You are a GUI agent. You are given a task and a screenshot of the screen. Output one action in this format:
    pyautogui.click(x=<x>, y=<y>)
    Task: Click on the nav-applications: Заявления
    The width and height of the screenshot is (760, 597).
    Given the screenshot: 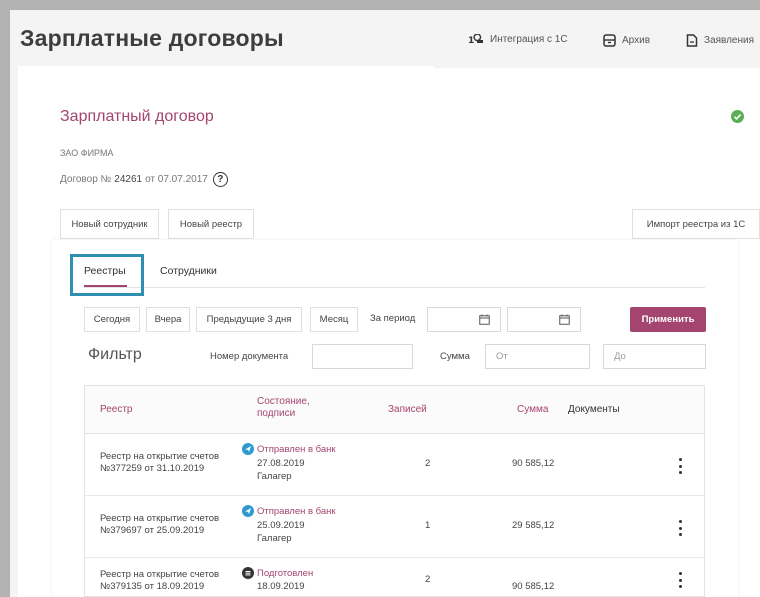 What is the action you would take?
    pyautogui.click(x=720, y=40)
    